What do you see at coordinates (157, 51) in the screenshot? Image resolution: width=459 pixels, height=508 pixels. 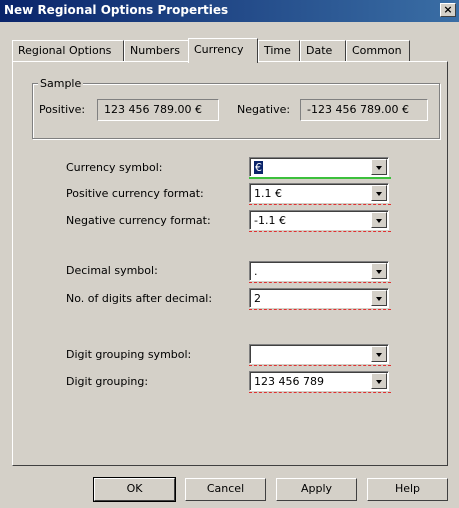 I see `tab-numbers: Numbers` at bounding box center [157, 51].